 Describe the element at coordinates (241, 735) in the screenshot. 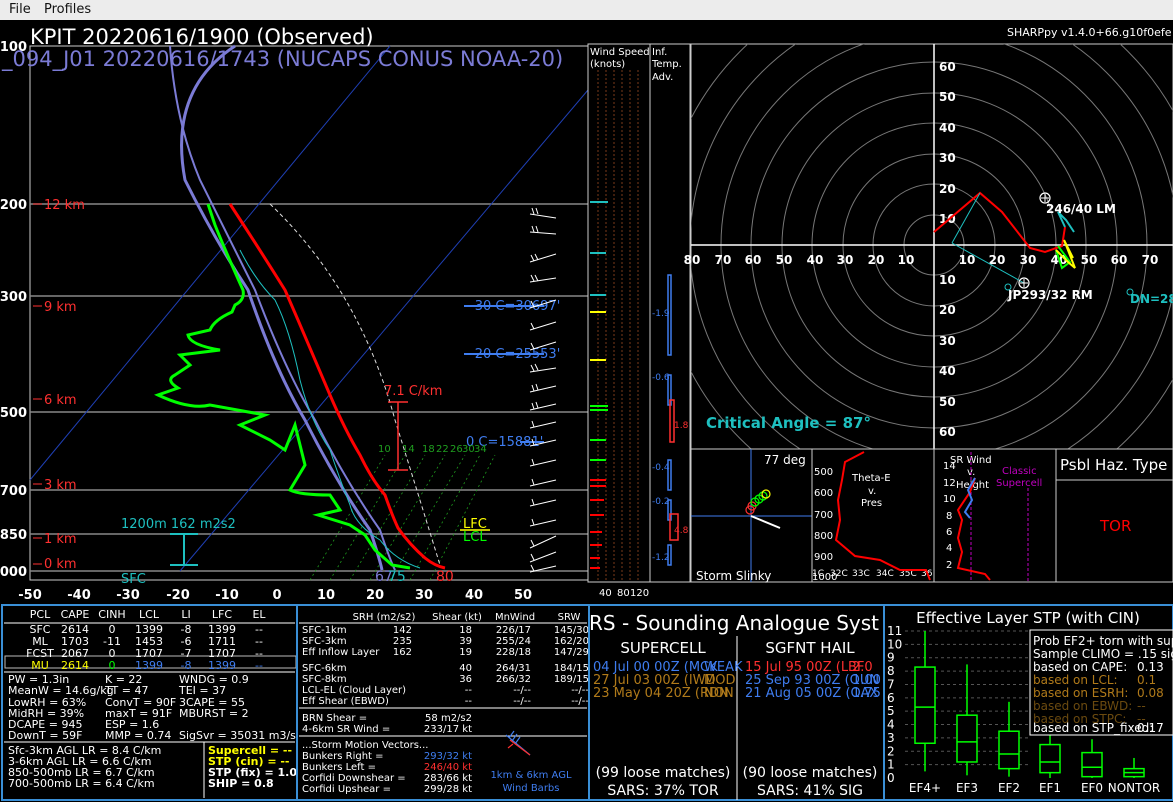

I see `index-value: SigSvr = 35031 m3/s3` at that location.